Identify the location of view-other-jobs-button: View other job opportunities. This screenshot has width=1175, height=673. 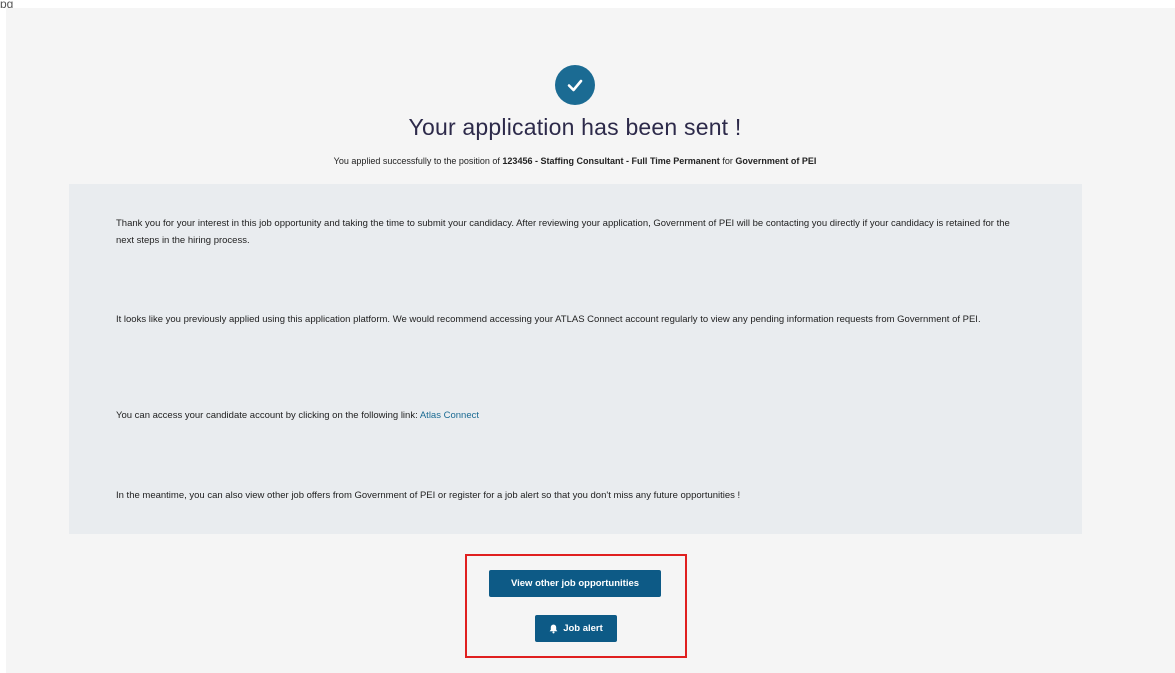
(575, 583).